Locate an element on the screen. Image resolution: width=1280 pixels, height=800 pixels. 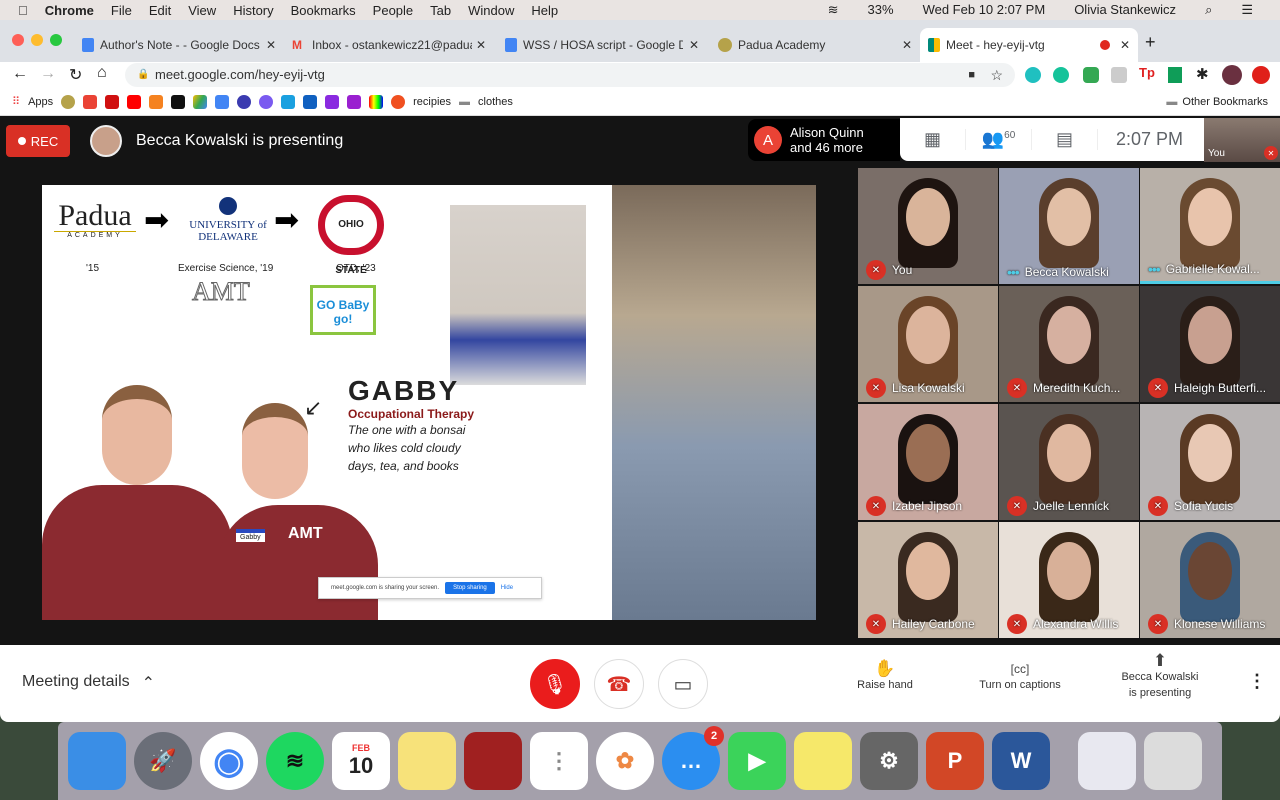
battery-status: 33% is located at coordinates (881, 10).